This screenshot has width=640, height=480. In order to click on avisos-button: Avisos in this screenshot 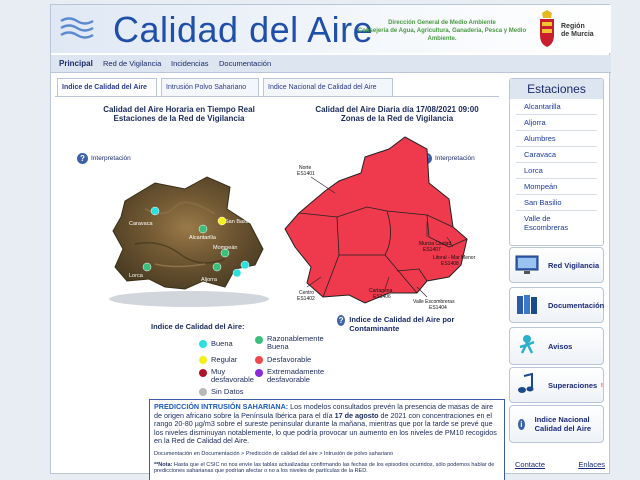, I will do `click(556, 346)`.